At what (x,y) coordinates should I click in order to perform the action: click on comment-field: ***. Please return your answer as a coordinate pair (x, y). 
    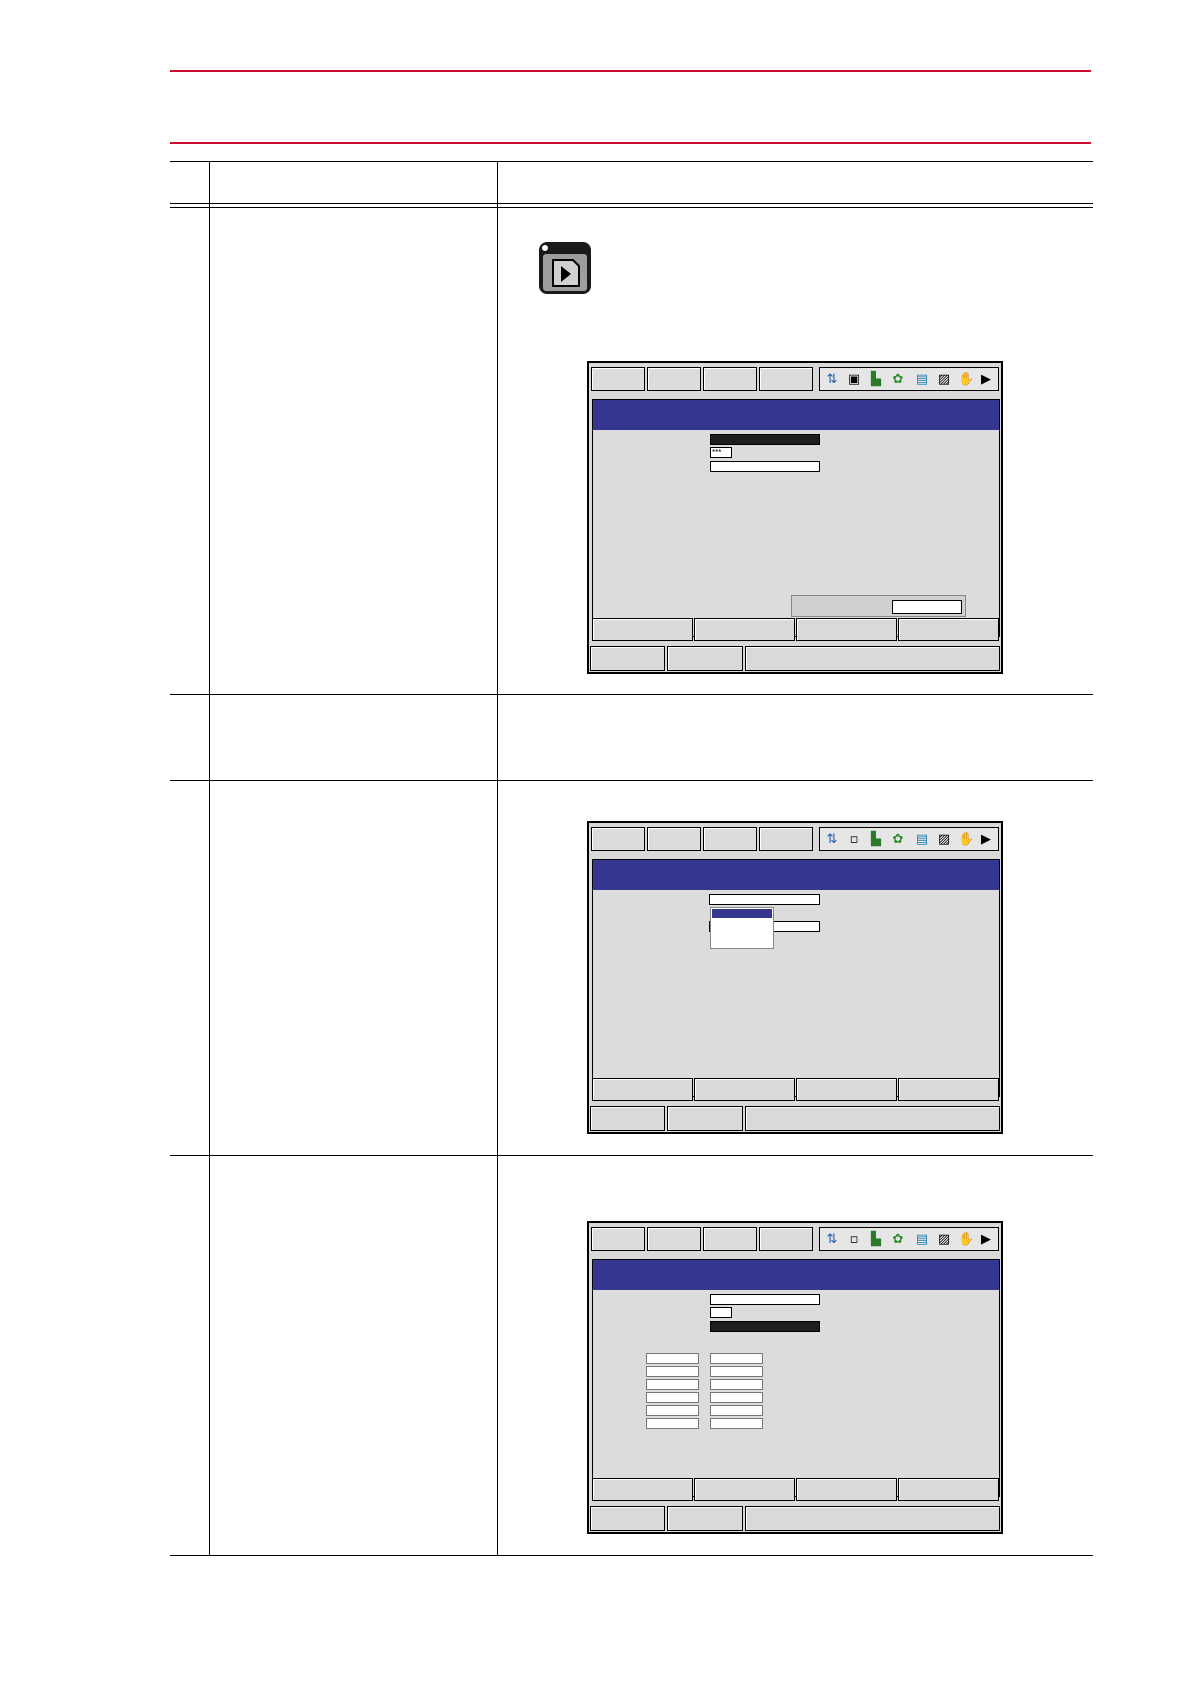
    Looking at the image, I should click on (721, 452).